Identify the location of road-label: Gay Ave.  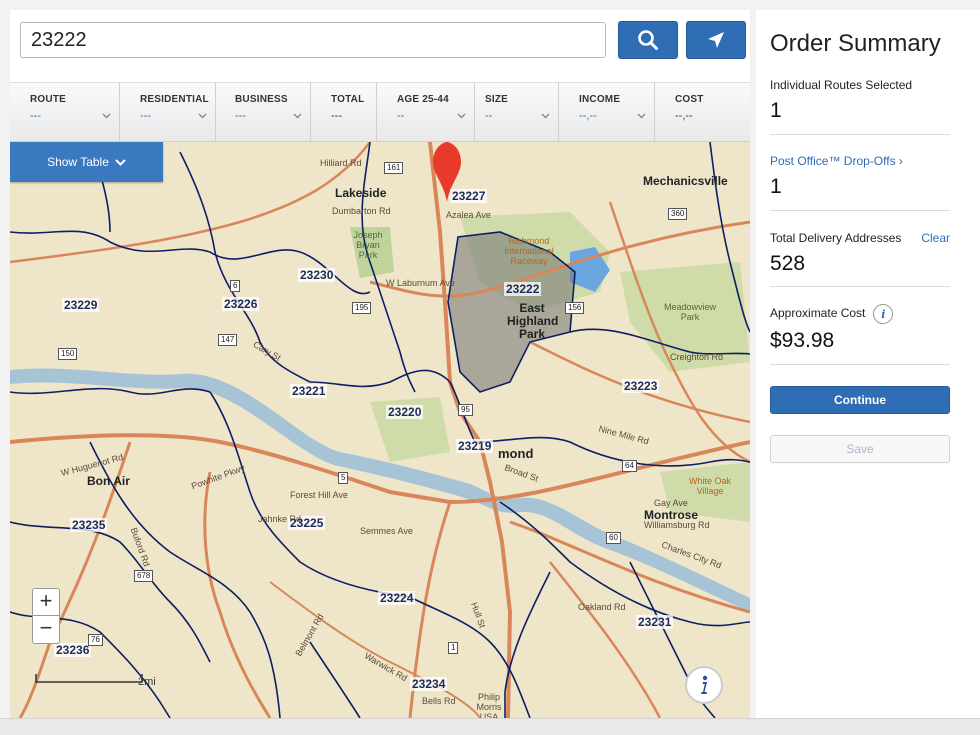
(671, 503).